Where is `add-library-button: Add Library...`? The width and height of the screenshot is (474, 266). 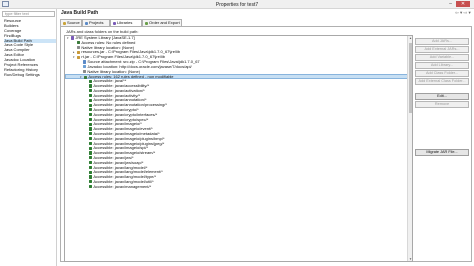
add-library-button: Add Library... is located at coordinates (442, 65).